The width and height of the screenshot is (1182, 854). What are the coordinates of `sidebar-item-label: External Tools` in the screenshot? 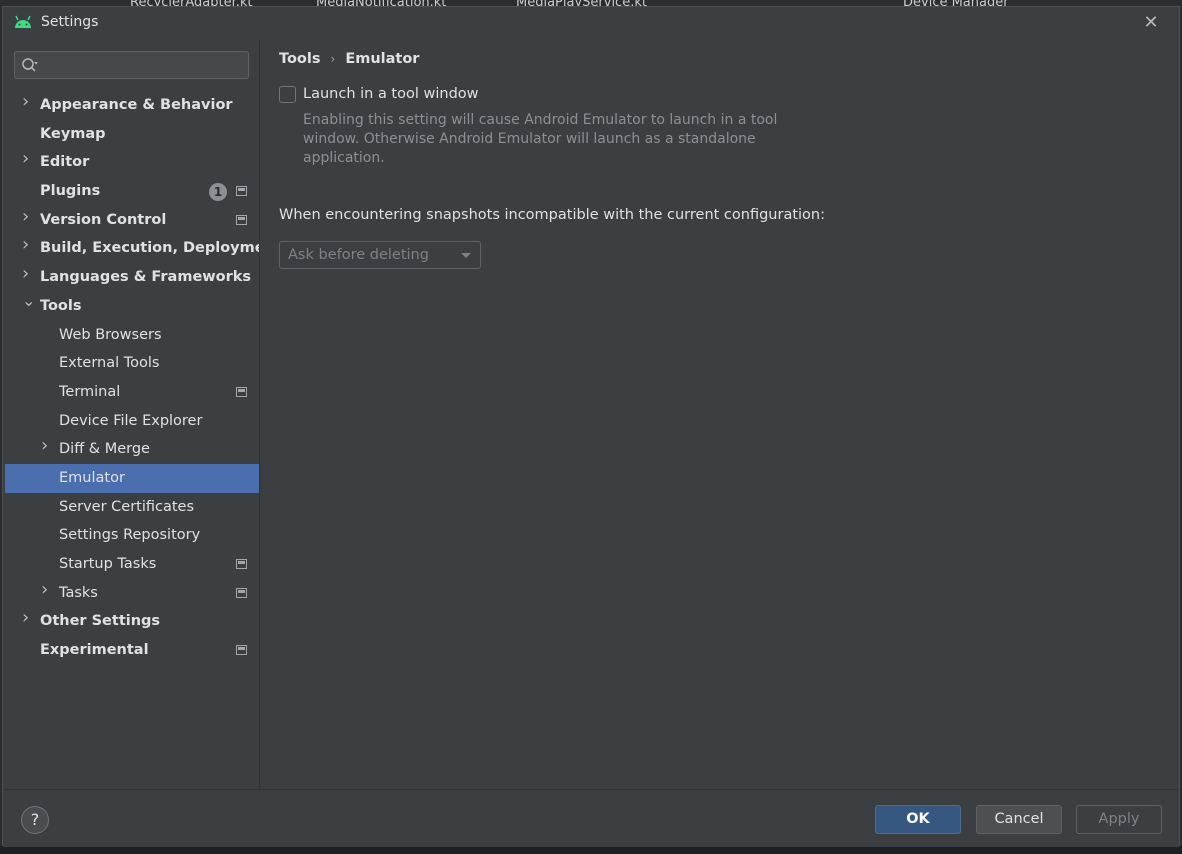 It's located at (109, 363).